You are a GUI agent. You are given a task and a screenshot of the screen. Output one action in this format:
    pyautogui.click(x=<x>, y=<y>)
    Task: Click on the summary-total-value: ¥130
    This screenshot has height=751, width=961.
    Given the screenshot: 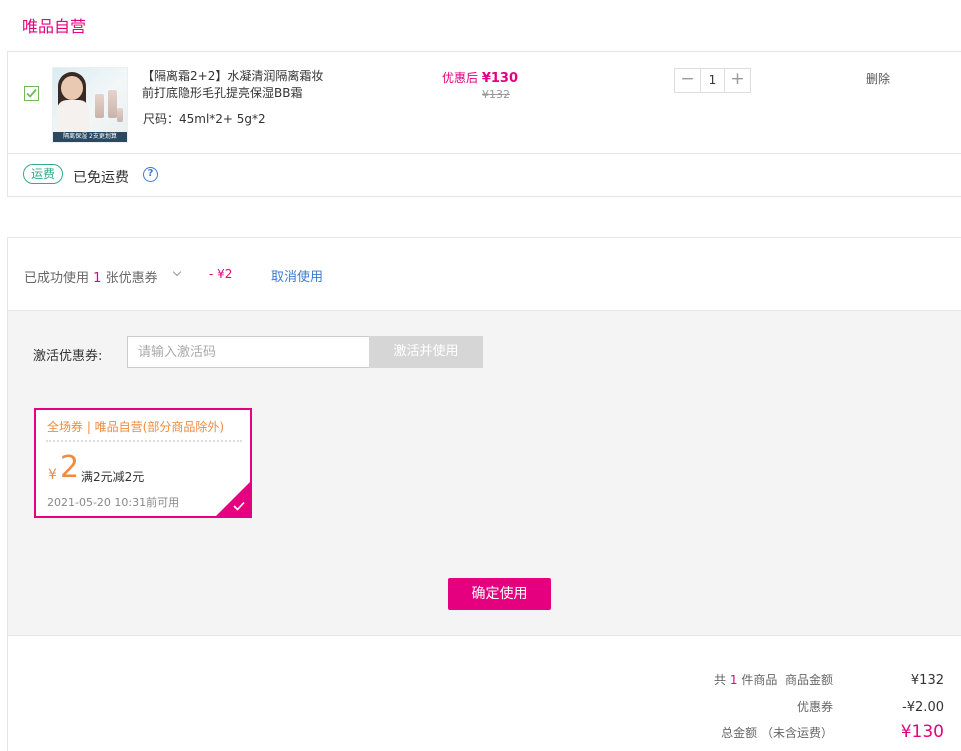 What is the action you would take?
    pyautogui.click(x=922, y=732)
    